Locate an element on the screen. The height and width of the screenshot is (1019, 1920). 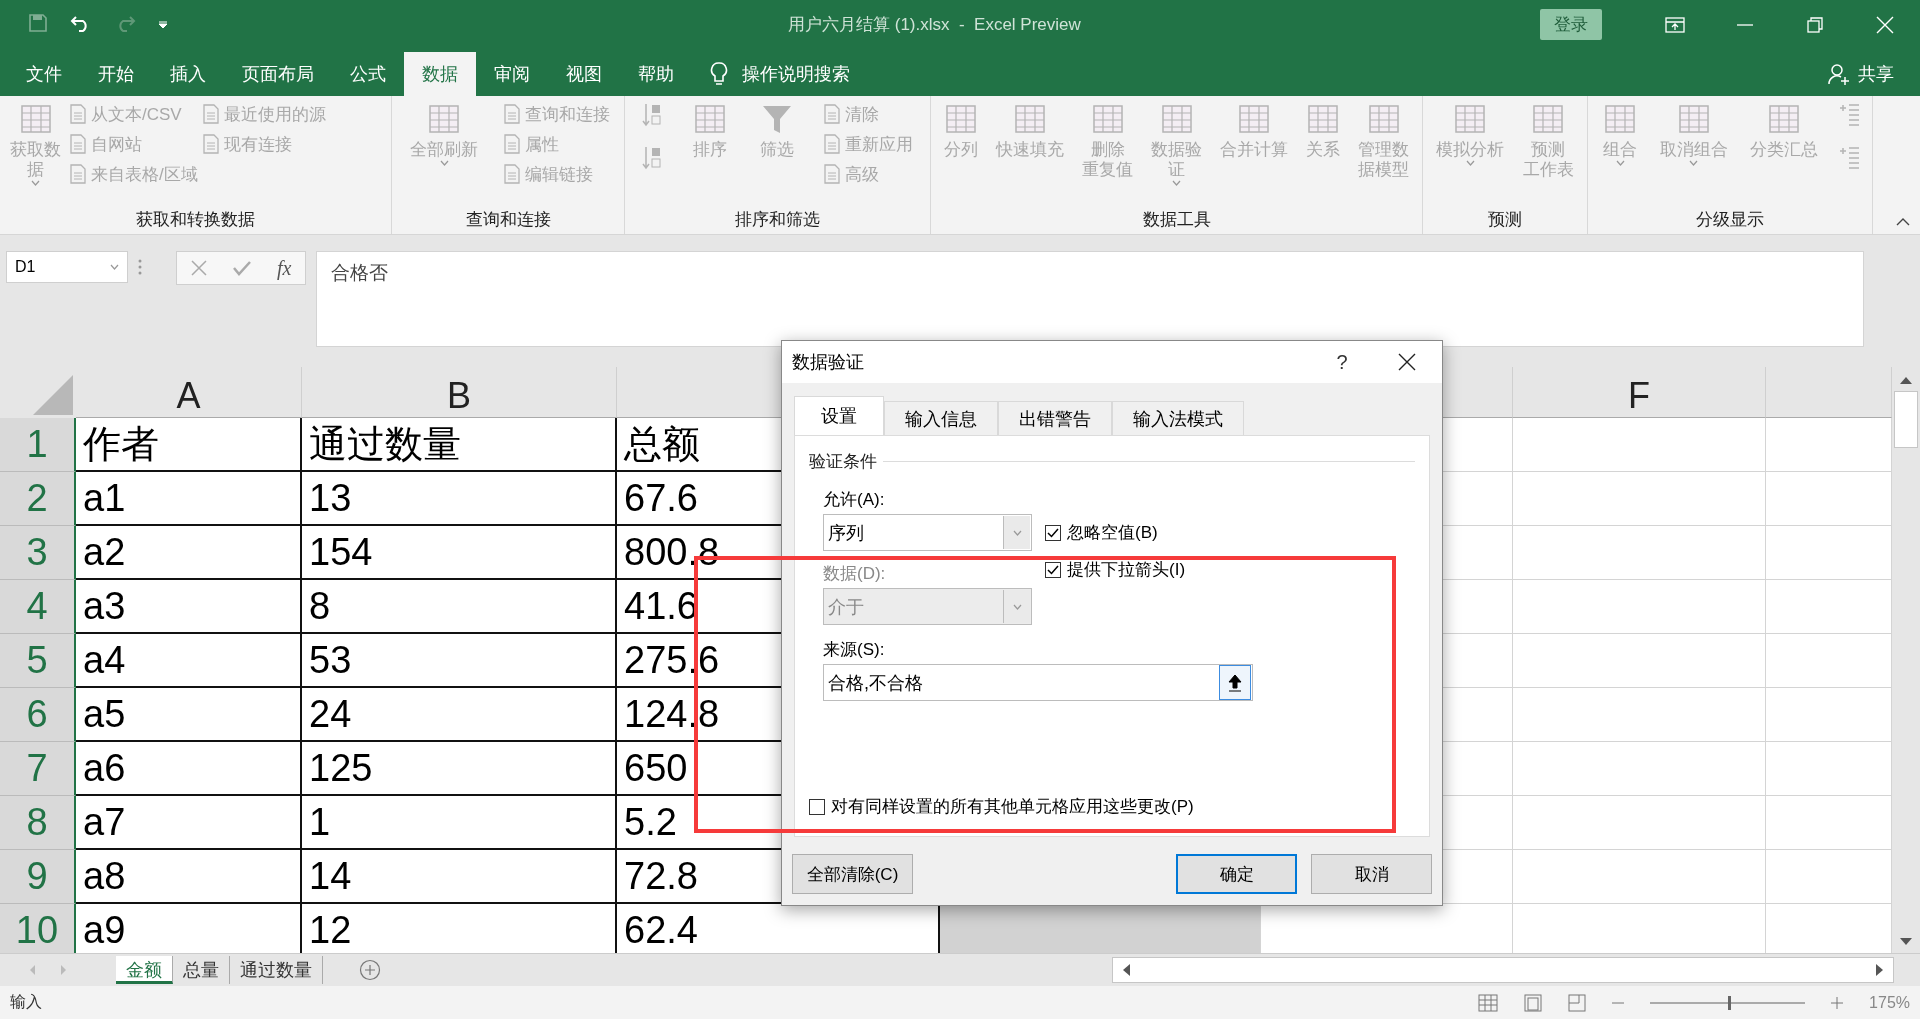
sign-in-button: 登录 is located at coordinates (1571, 24).